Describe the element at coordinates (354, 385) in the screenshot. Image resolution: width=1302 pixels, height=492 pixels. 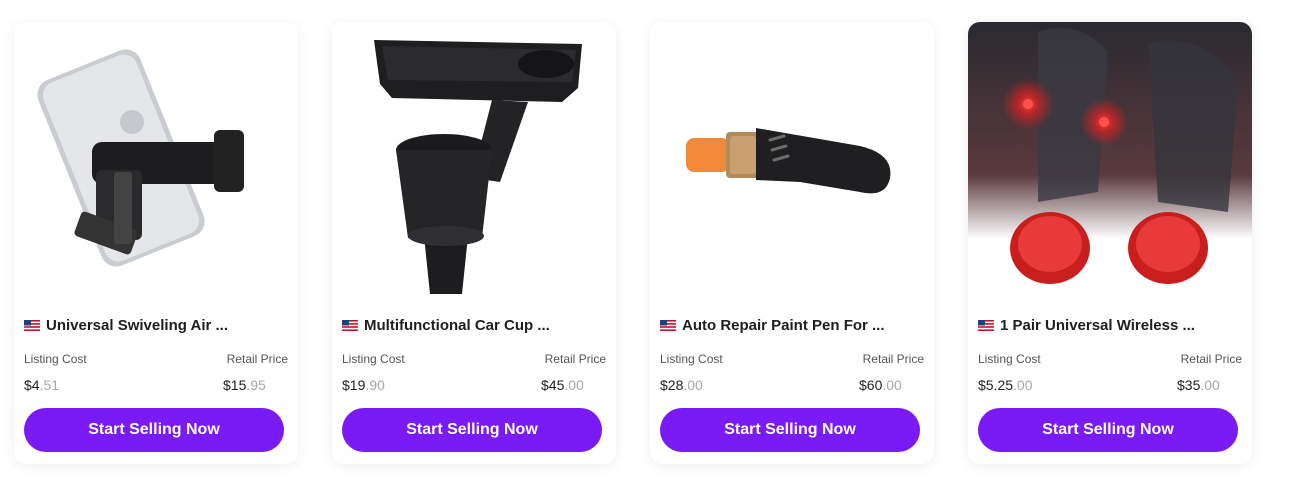
I see `price-main: $19` at that location.